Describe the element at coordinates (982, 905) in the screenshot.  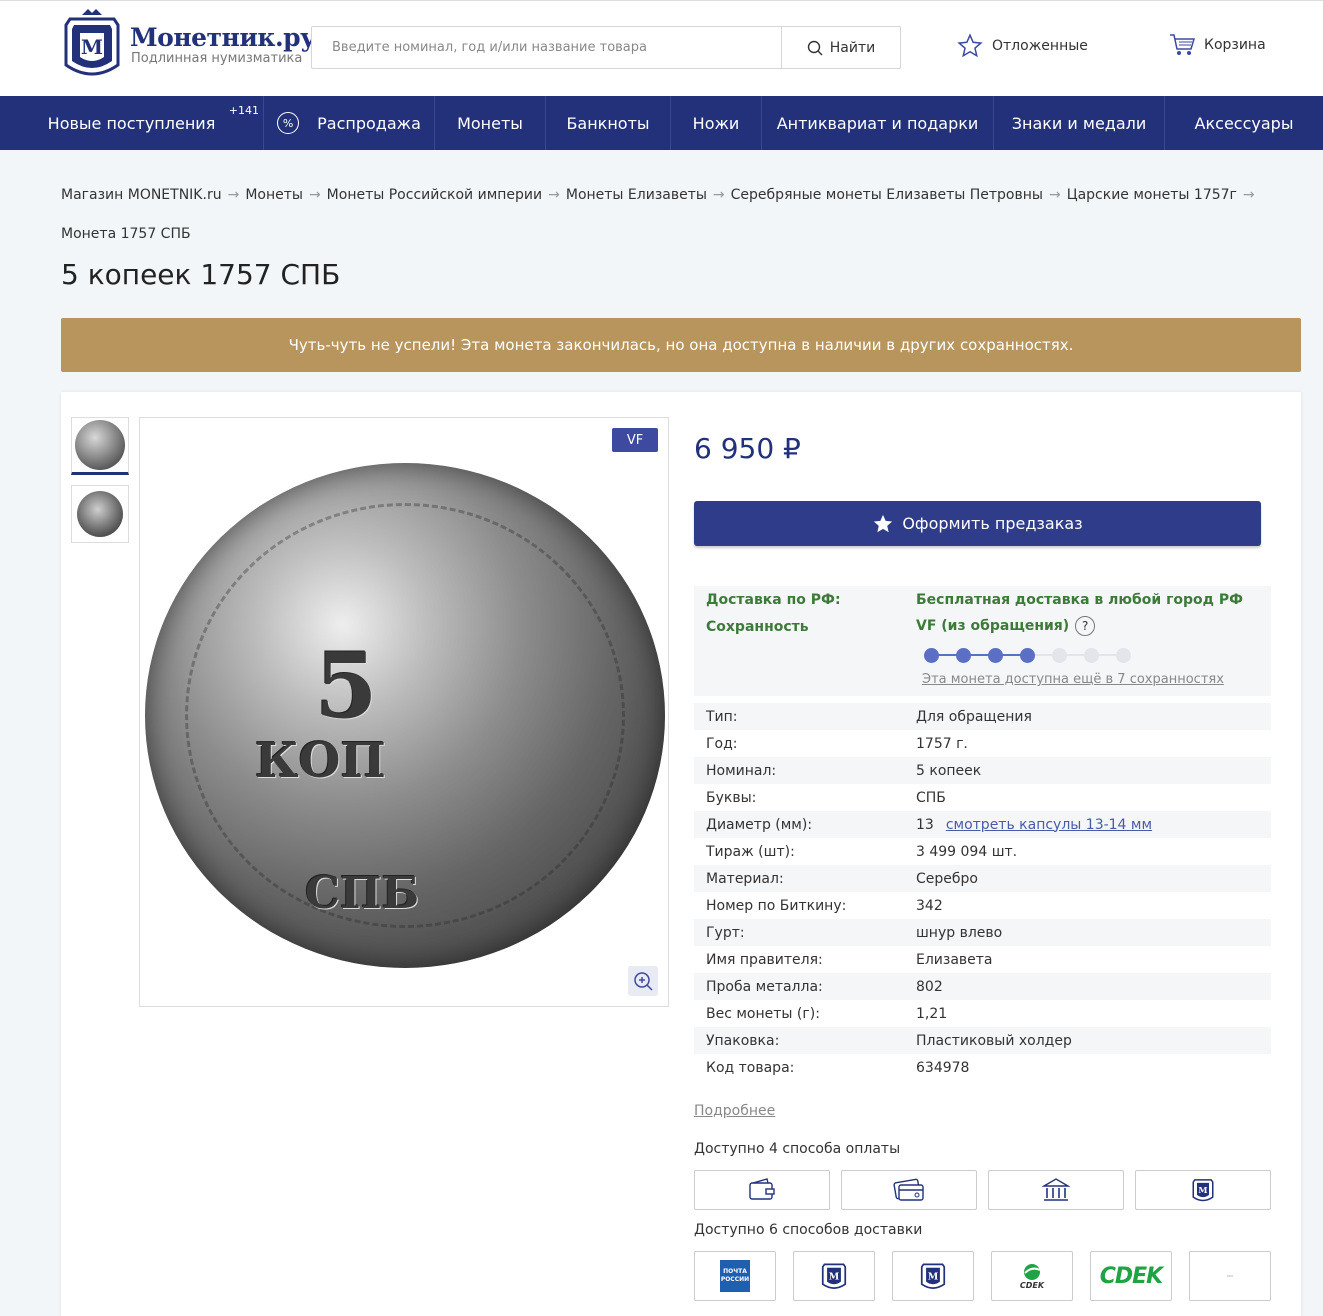
I see `spec-row: Номер по Биткину: 342` at that location.